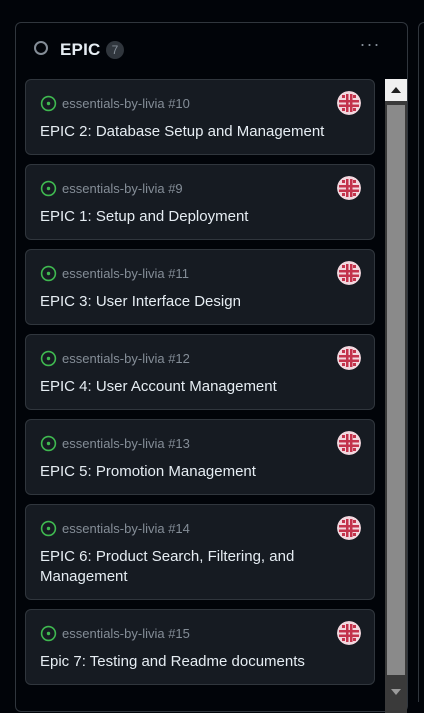  Describe the element at coordinates (126, 633) in the screenshot. I see `issue-reference: essentials-by-livia #15` at that location.